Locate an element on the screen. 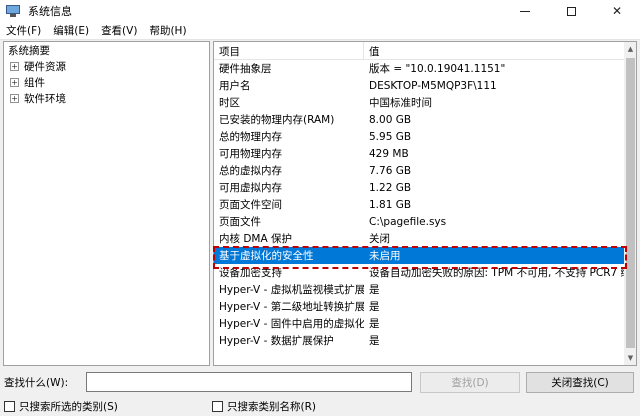  row-item-value: 关闭 is located at coordinates (379, 239).